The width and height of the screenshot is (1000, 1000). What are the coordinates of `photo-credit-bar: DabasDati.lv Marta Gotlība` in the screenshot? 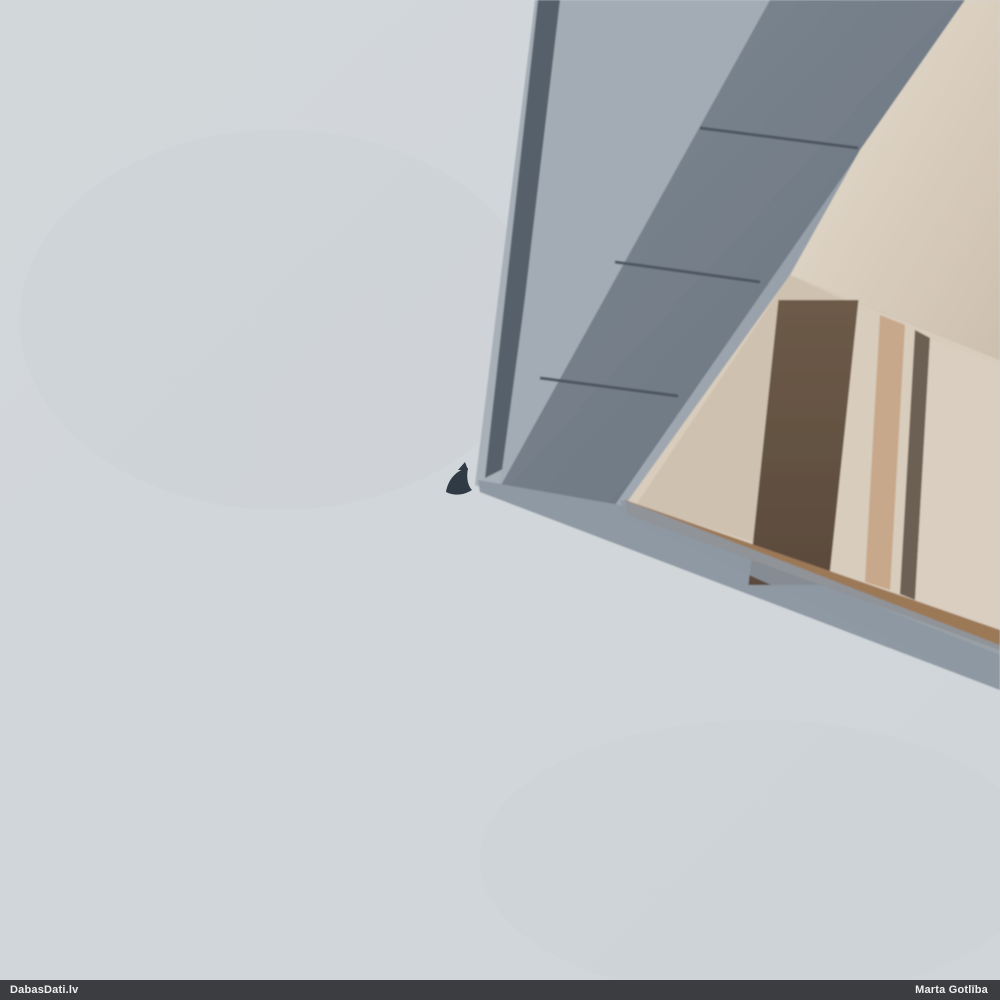 It's located at (500, 990).